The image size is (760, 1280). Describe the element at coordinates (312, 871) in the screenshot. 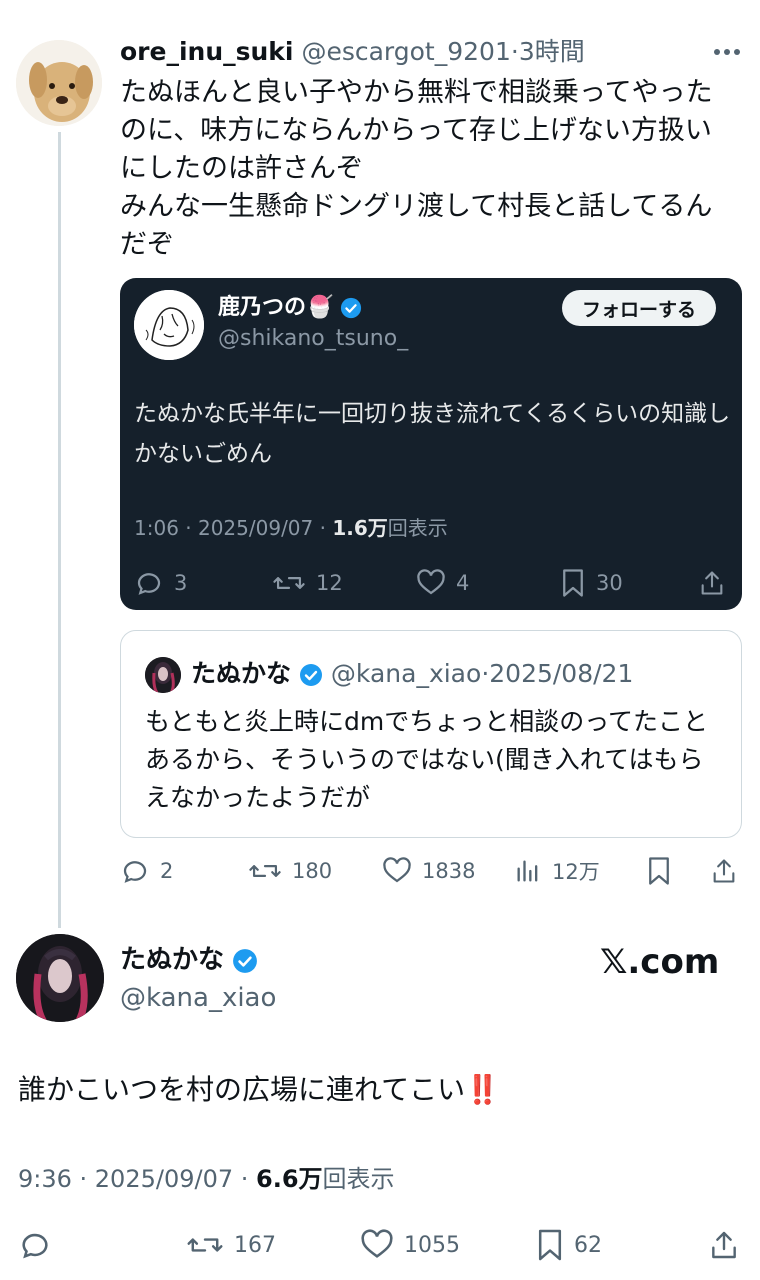

I see `repost-count: 180` at that location.